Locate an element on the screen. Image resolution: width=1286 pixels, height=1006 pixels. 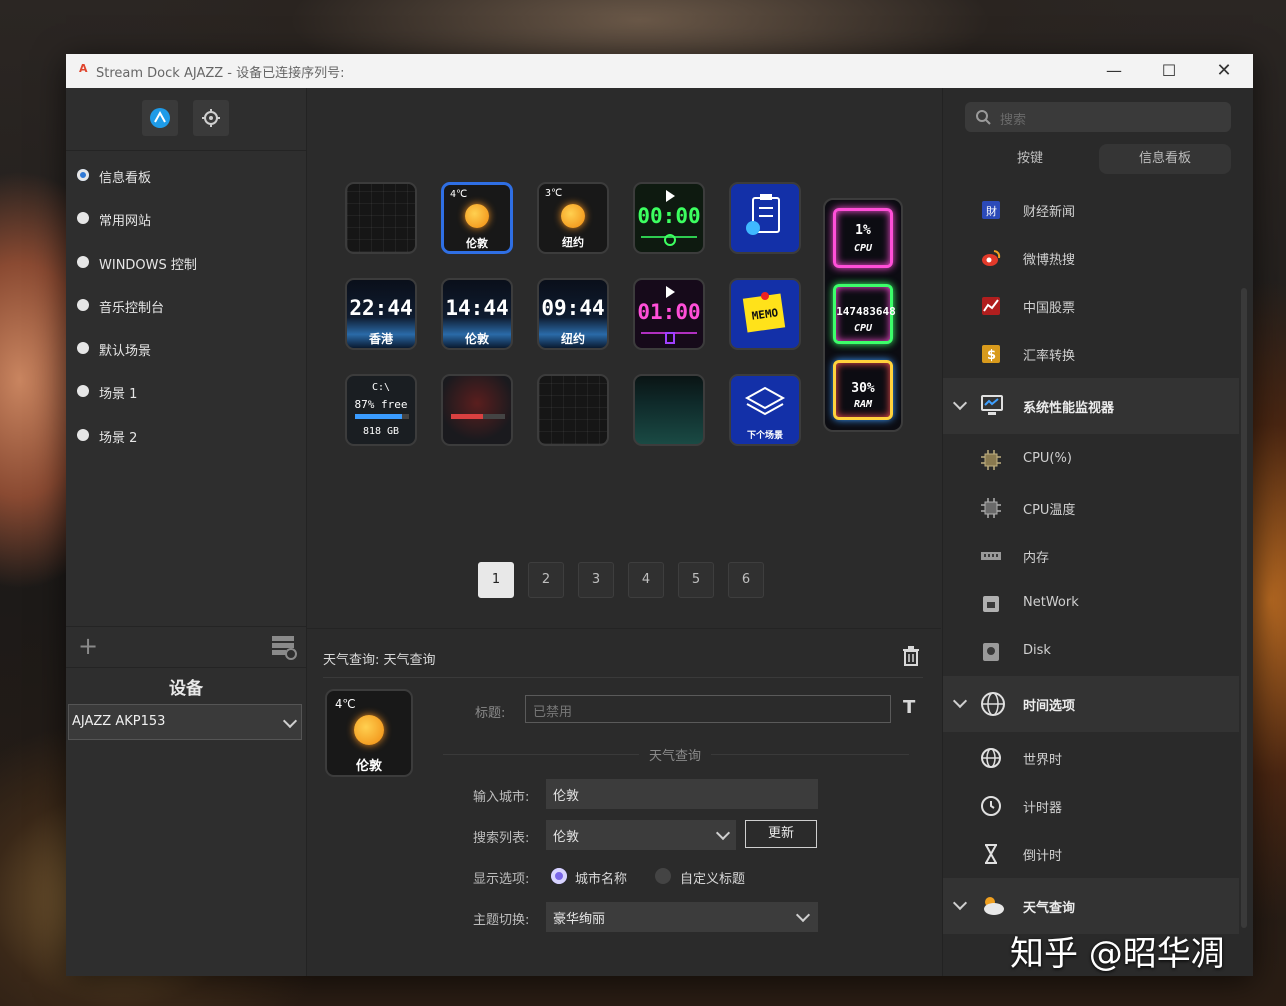
add-scene-button: + is located at coordinates (88, 646).